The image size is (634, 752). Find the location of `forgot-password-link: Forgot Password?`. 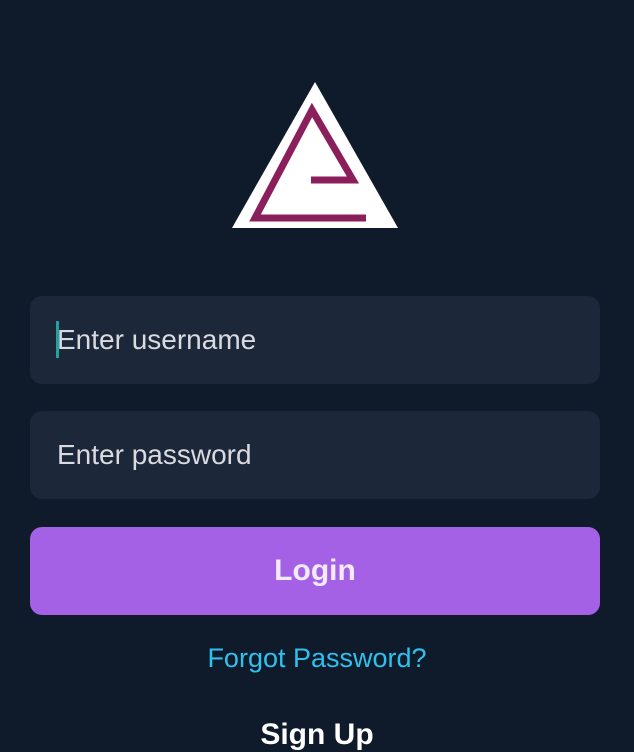

forgot-password-link: Forgot Password? is located at coordinates (317, 658).